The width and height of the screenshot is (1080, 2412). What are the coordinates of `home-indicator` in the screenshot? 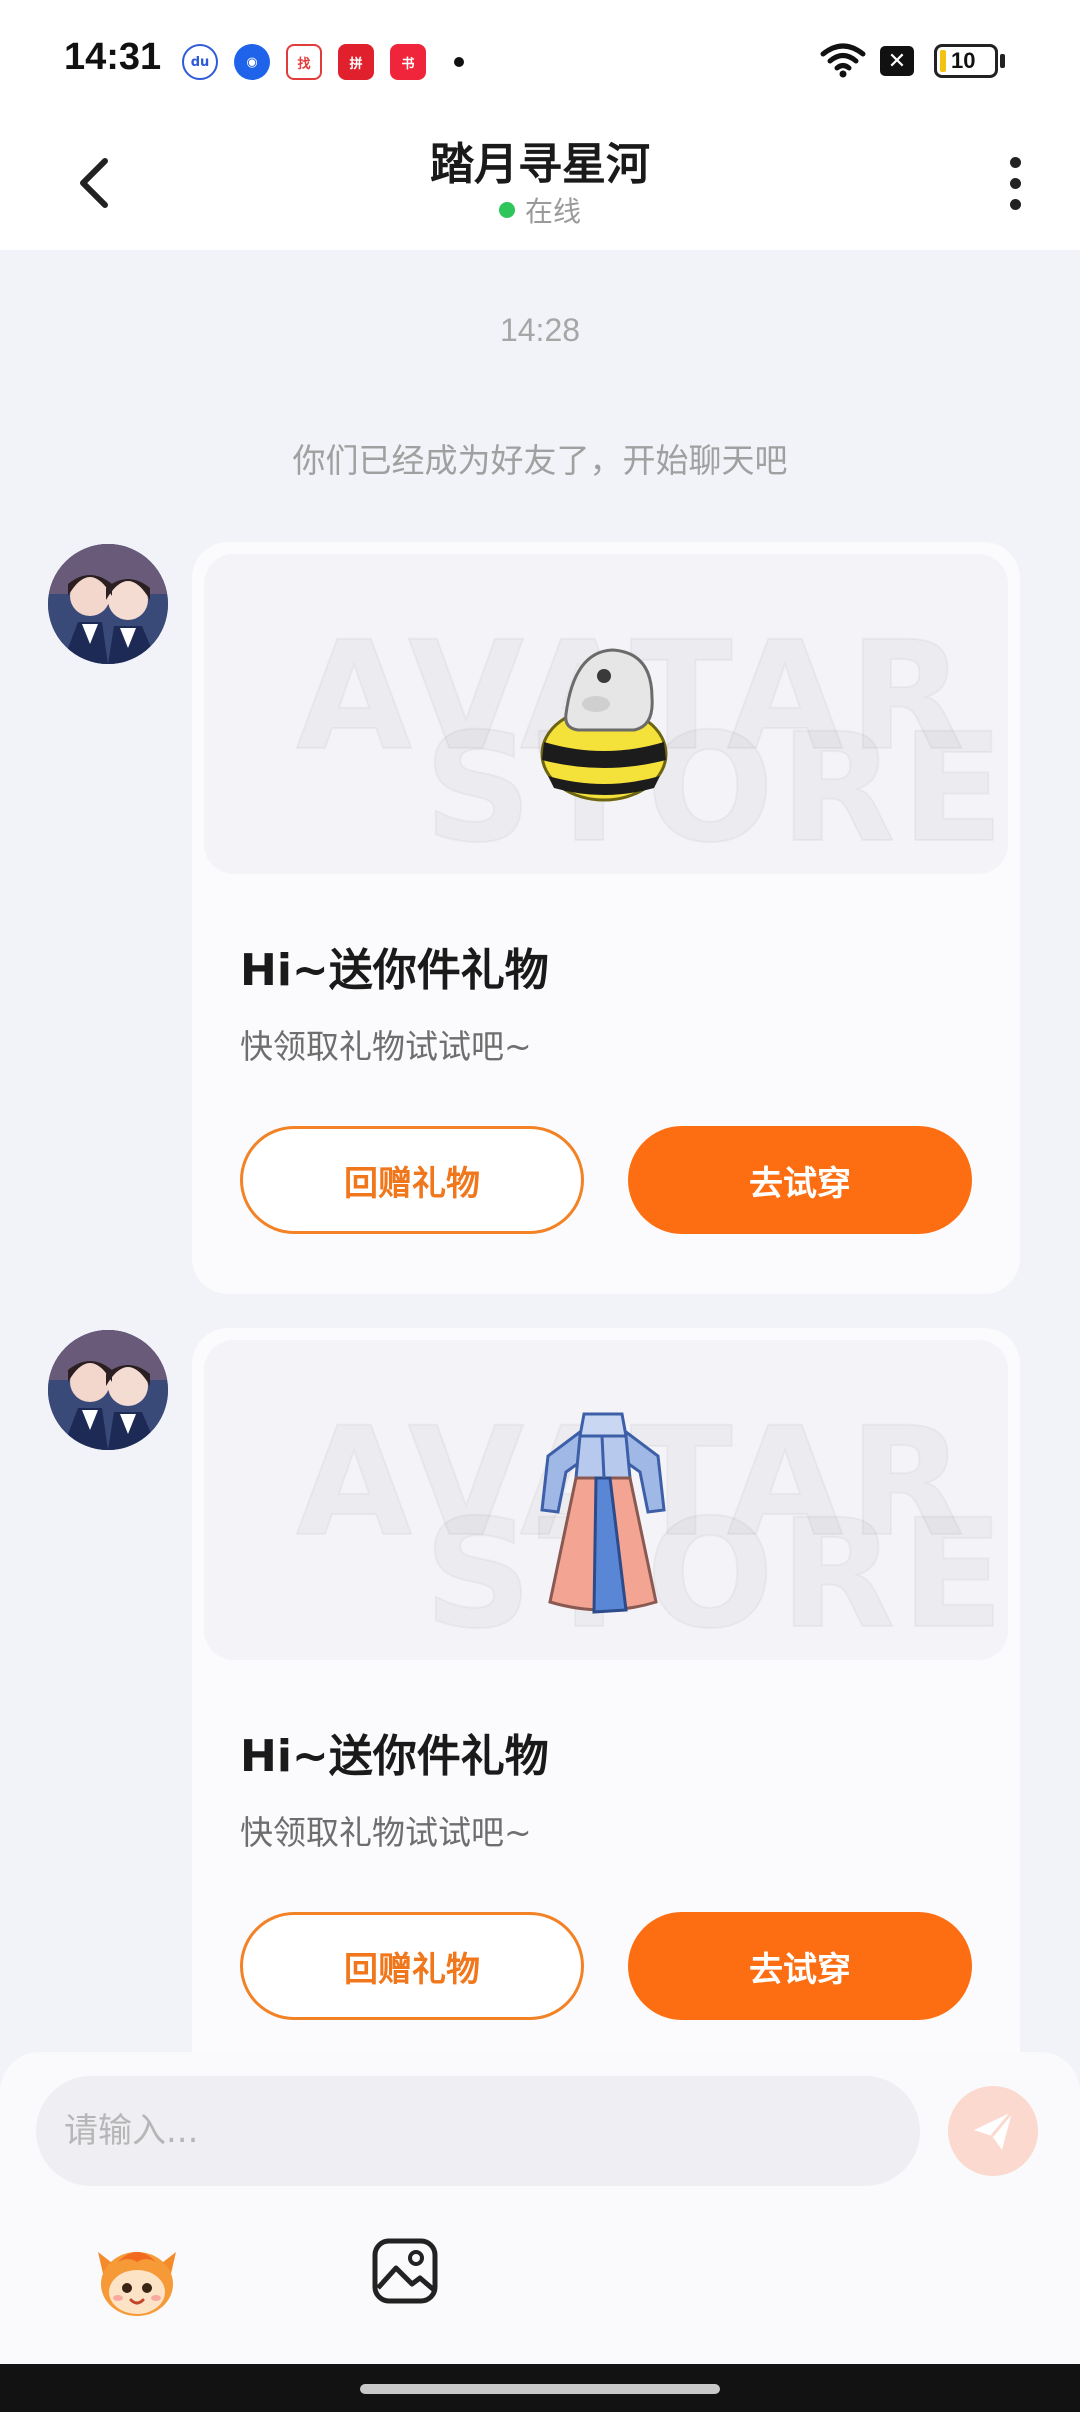 It's located at (540, 2389).